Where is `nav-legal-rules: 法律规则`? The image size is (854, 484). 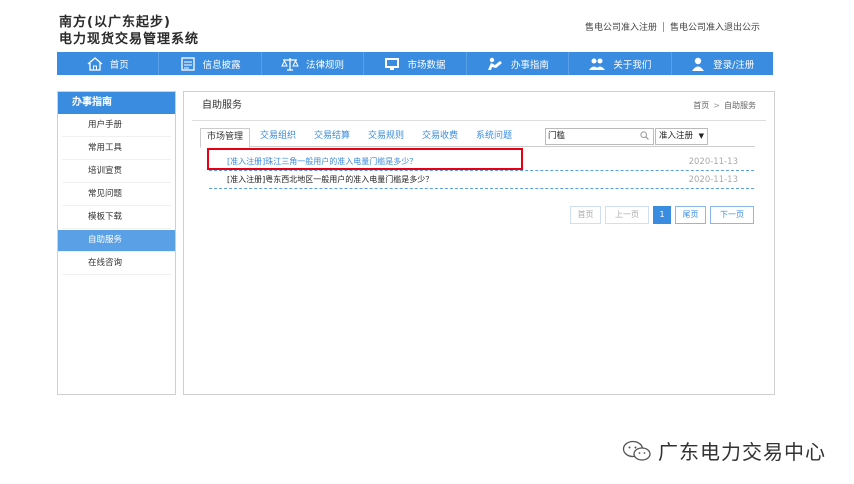
nav-legal-rules: 法律规则 is located at coordinates (313, 63).